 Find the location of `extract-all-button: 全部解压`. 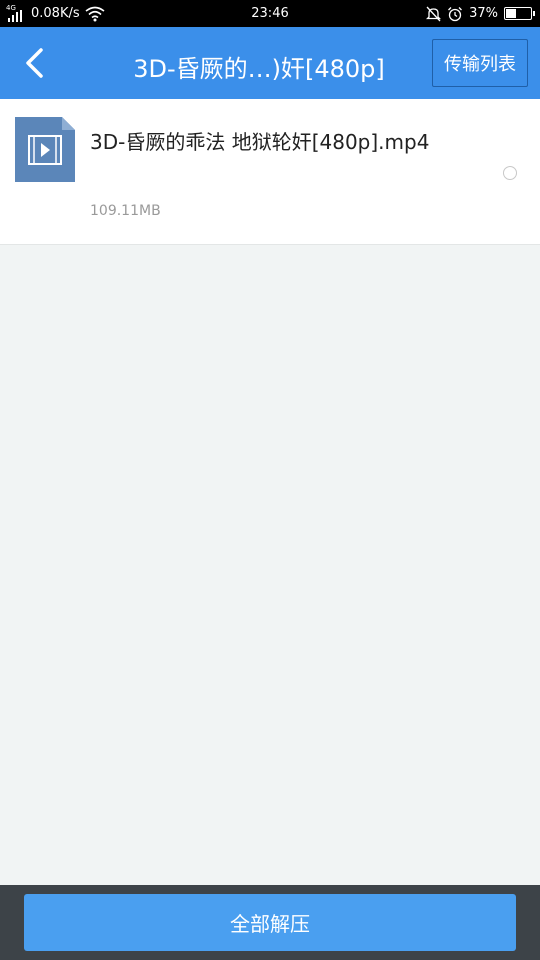

extract-all-button: 全部解压 is located at coordinates (270, 922).